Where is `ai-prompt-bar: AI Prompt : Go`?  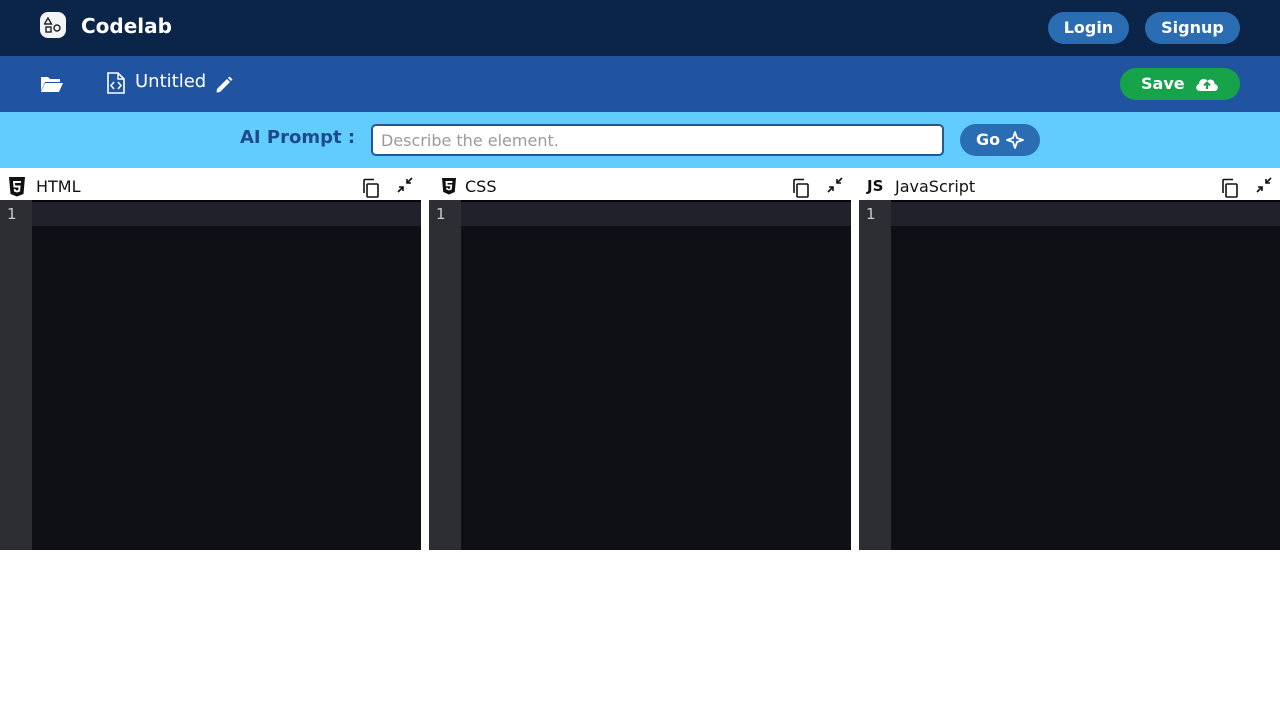
ai-prompt-bar: AI Prompt : Go is located at coordinates (640, 140).